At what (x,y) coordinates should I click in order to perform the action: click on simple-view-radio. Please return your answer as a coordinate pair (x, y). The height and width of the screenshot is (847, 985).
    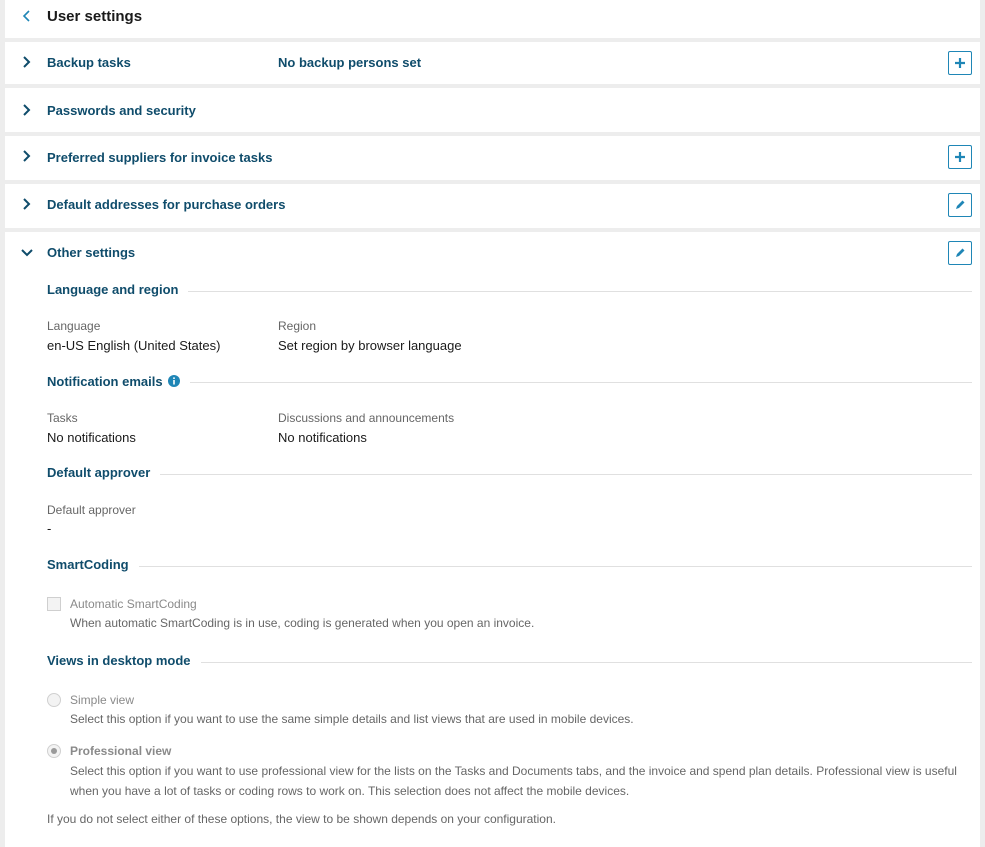
    Looking at the image, I should click on (54, 700).